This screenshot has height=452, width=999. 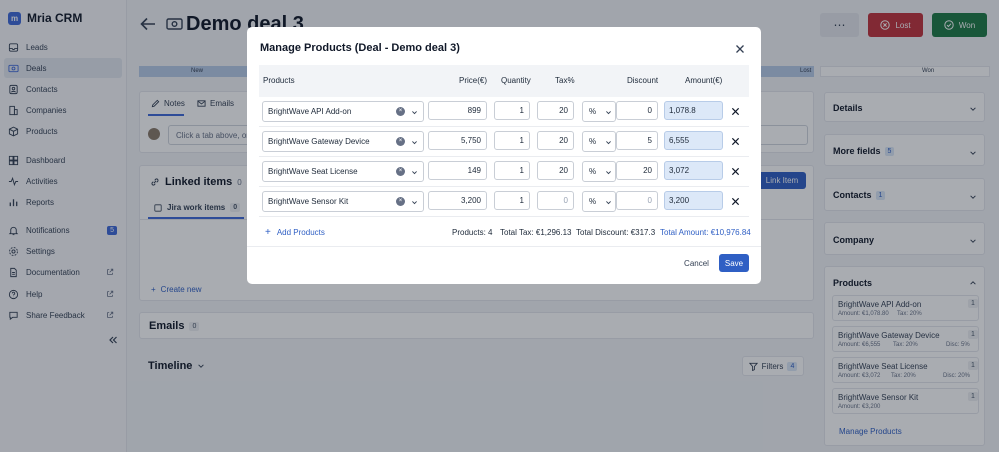 I want to click on add-products-button: + Add Products, so click(x=295, y=232).